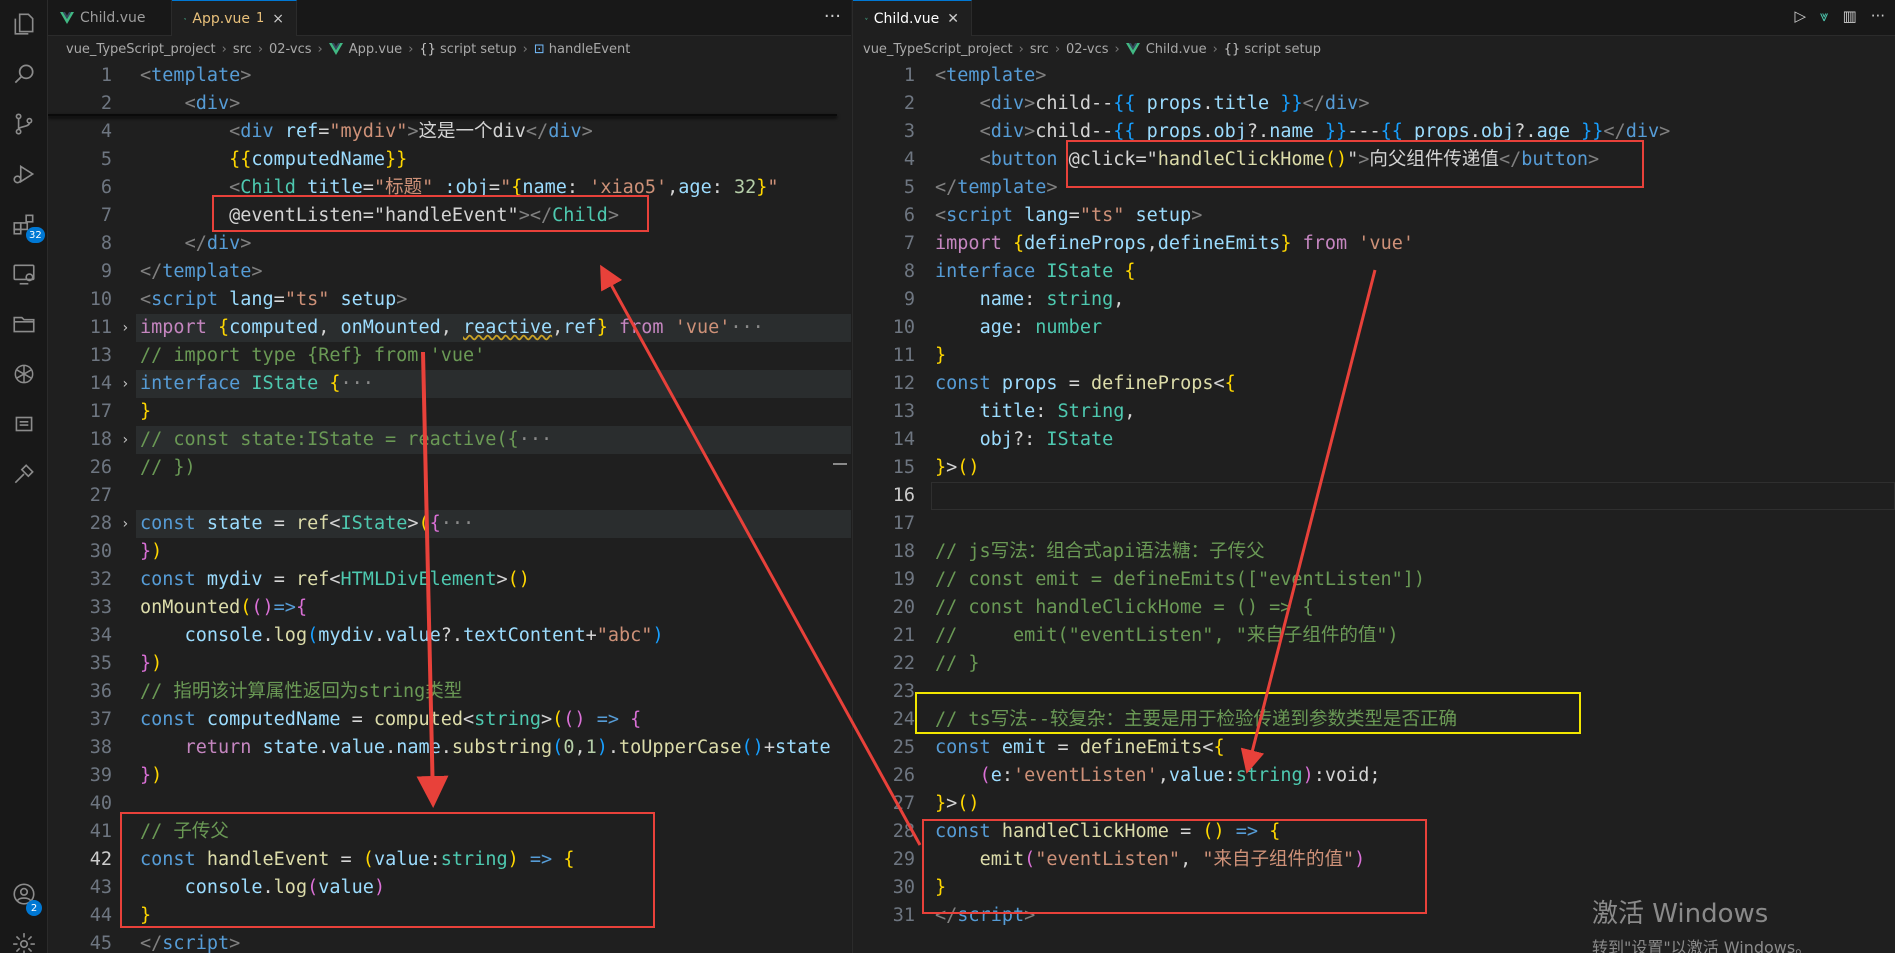 This screenshot has width=1895, height=953. Describe the element at coordinates (1176, 49) in the screenshot. I see `breadcrumb-item: Child.vue` at that location.